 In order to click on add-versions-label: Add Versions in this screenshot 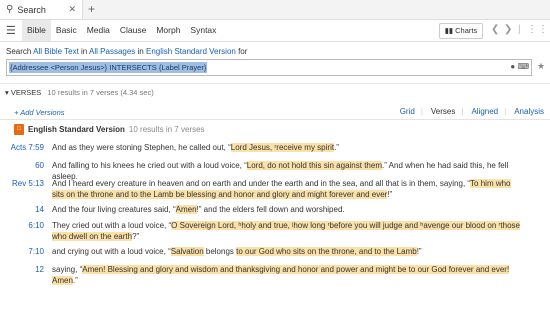, I will do `click(42, 112)`.